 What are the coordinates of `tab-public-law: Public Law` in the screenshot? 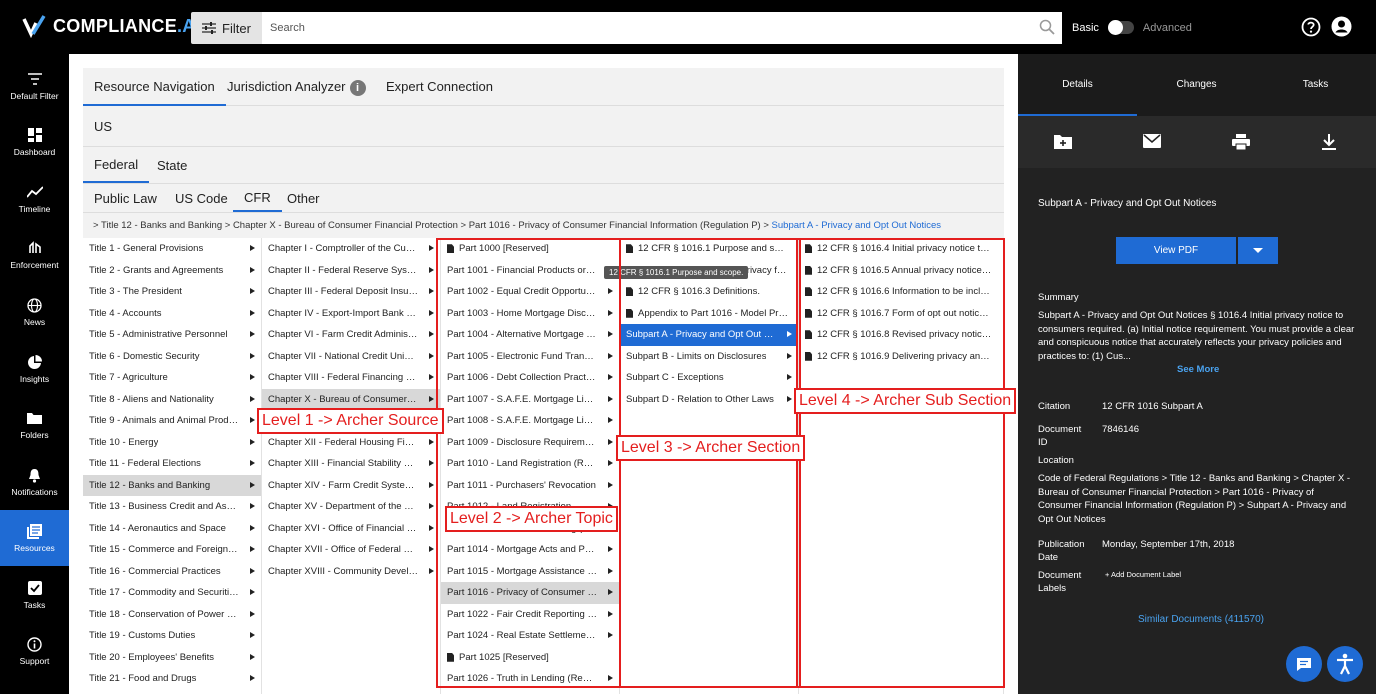 It's located at (125, 198).